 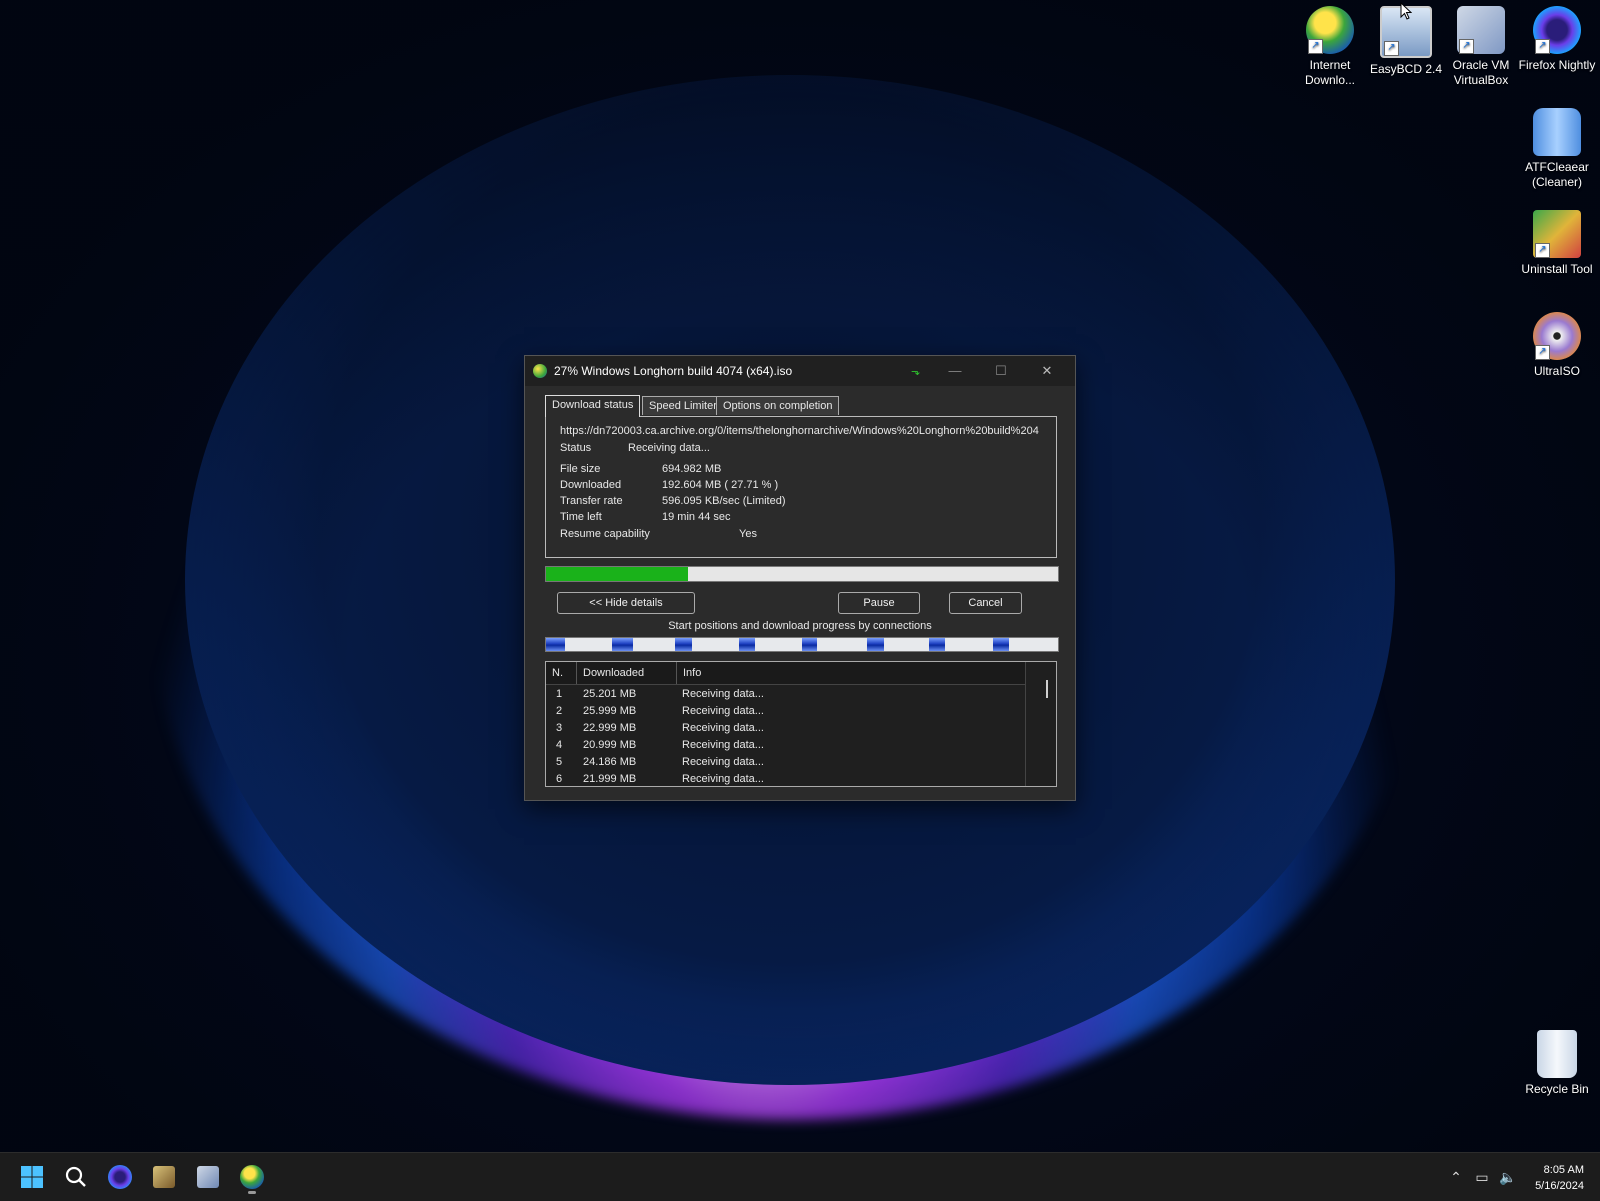 I want to click on tab-options-on-completion: Options on completion, so click(x=778, y=405).